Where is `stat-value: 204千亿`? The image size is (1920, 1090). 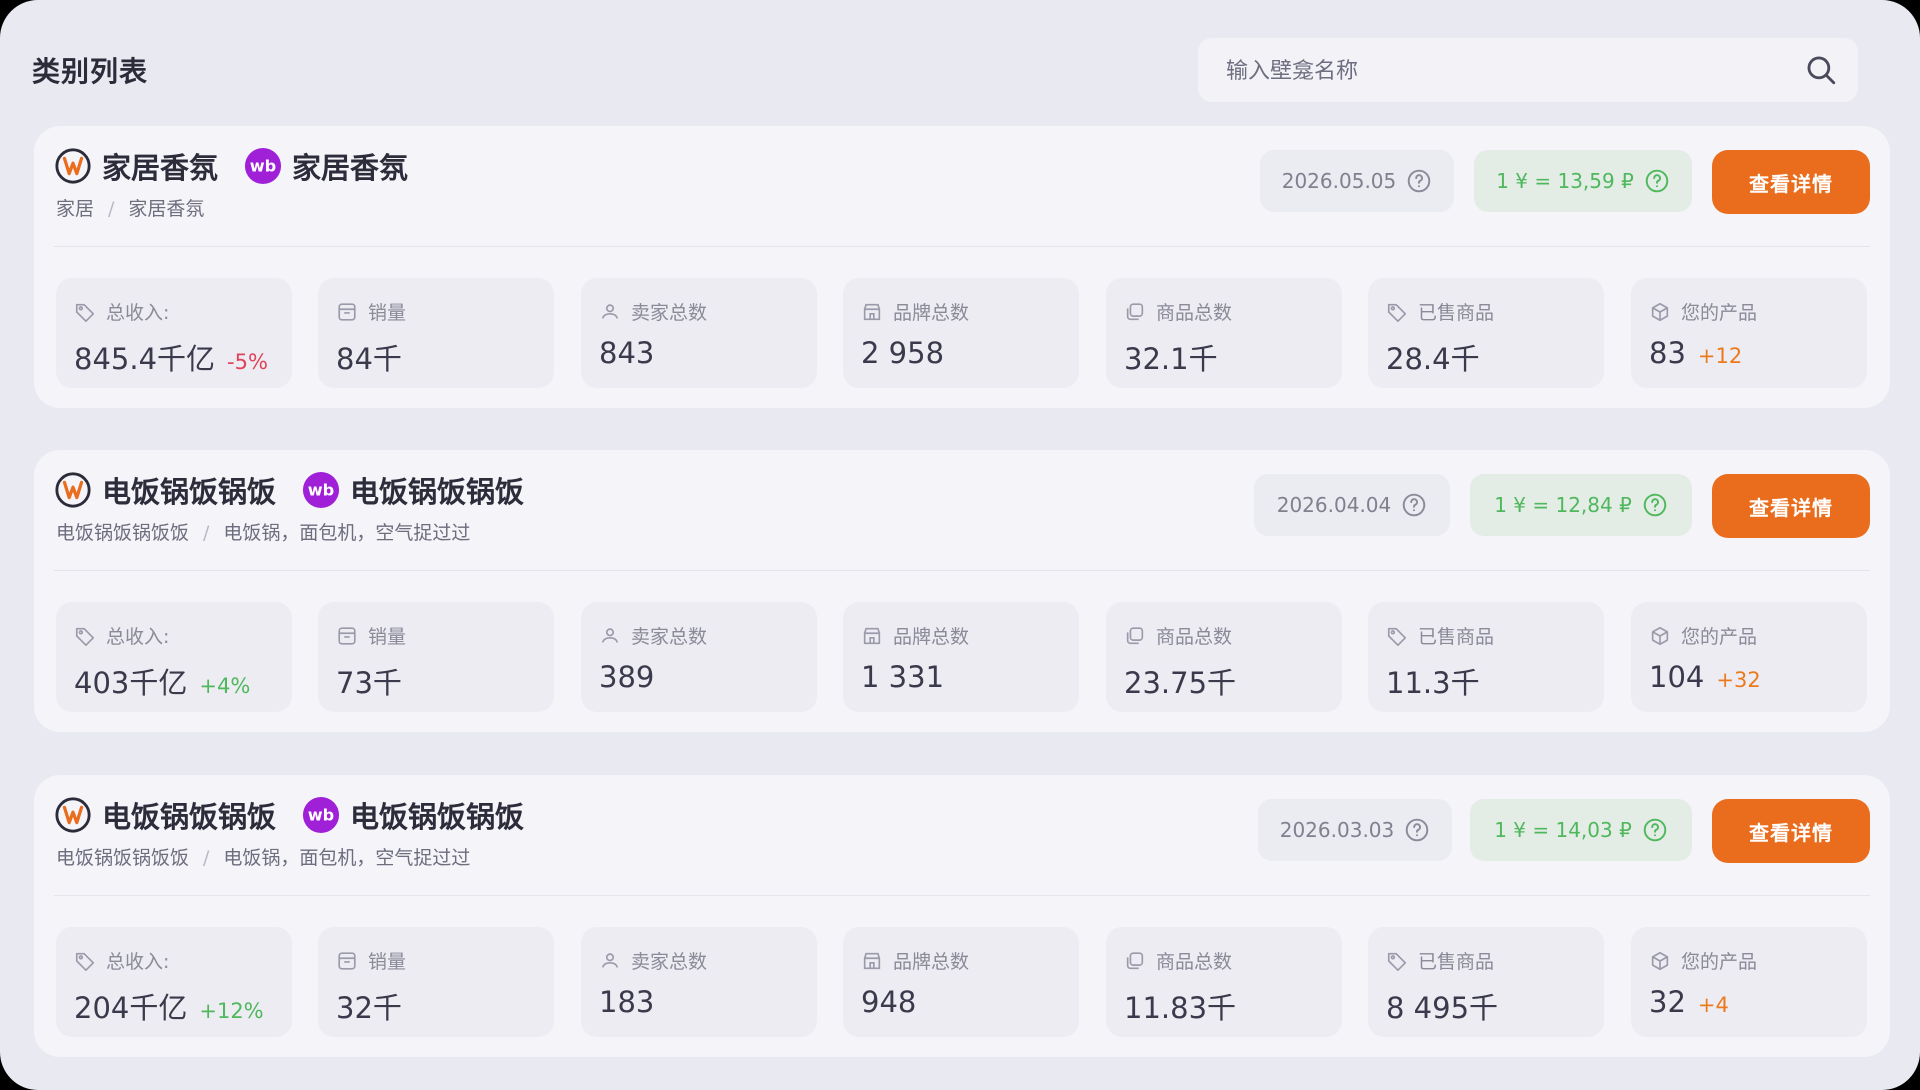 stat-value: 204千亿 is located at coordinates (131, 1008).